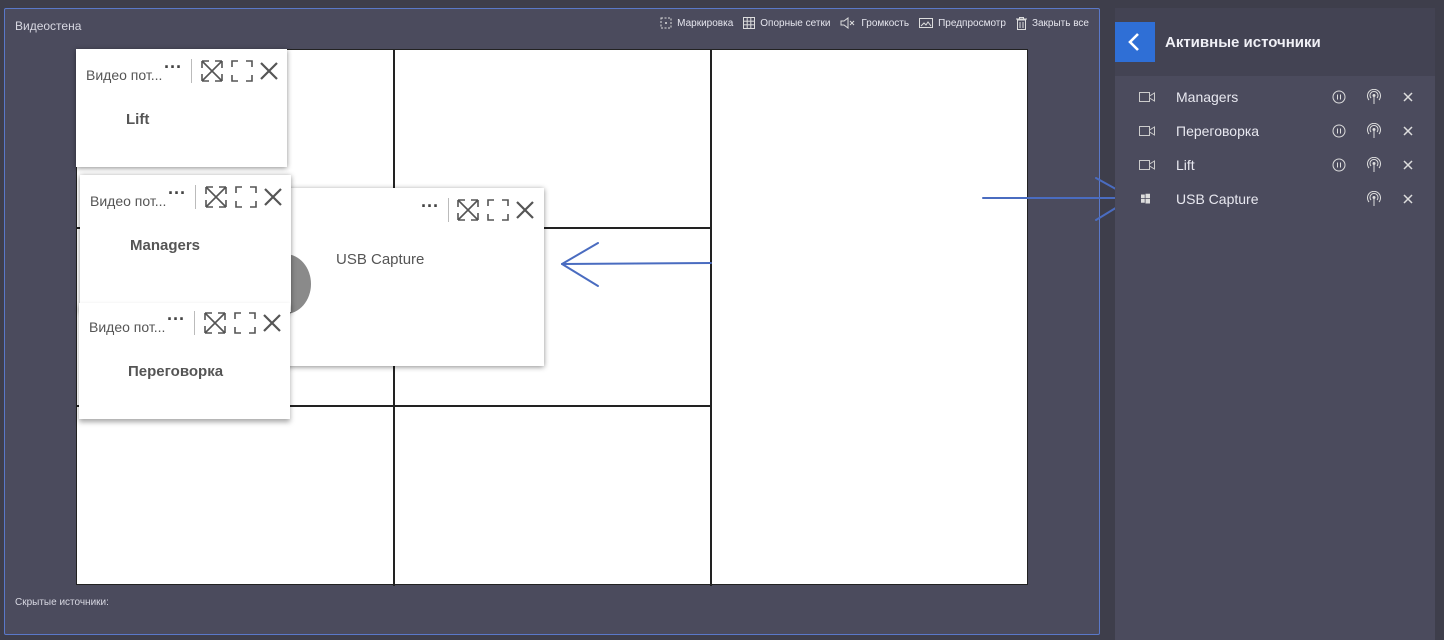 The width and height of the screenshot is (1444, 640). Describe the element at coordinates (1275, 199) in the screenshot. I see `source-row-usb-capture: USB Capture` at that location.